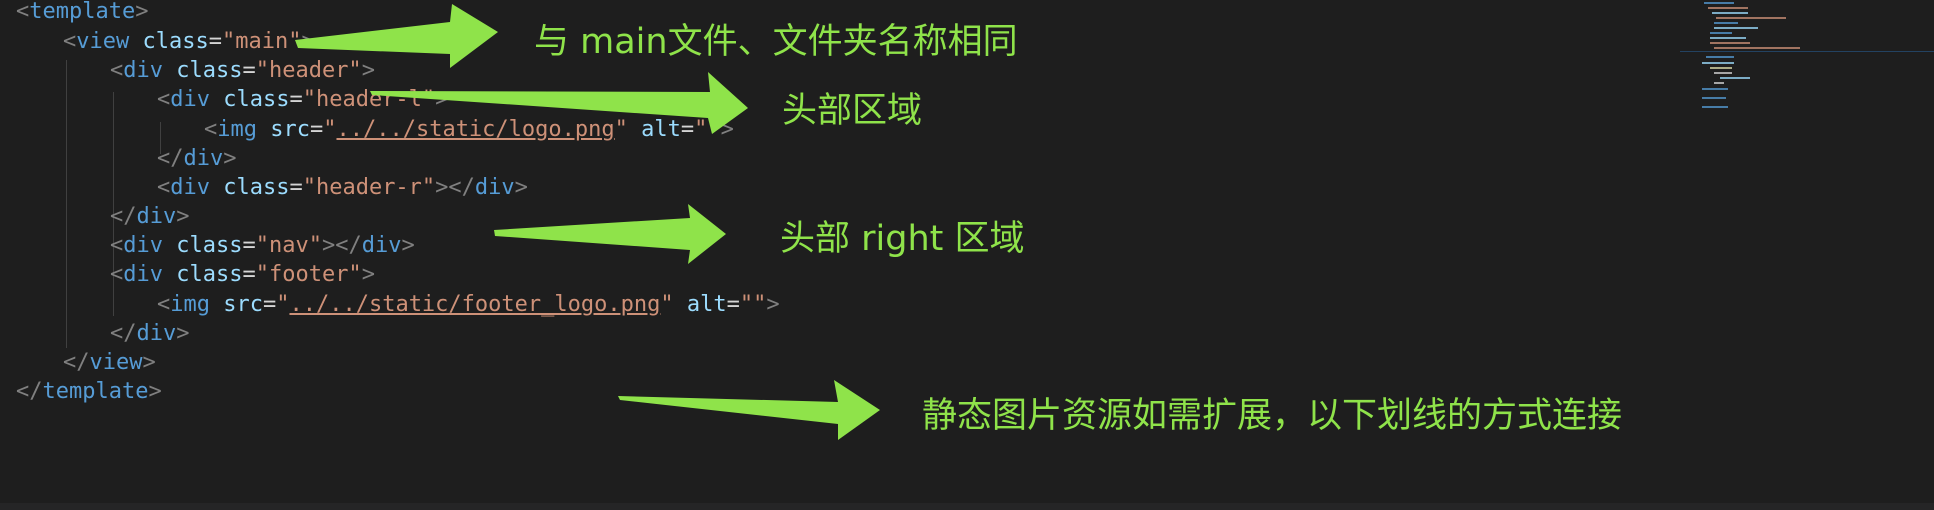 Image resolution: width=1934 pixels, height=510 pixels. What do you see at coordinates (749, 410) in the screenshot?
I see `arrow-static-icon` at bounding box center [749, 410].